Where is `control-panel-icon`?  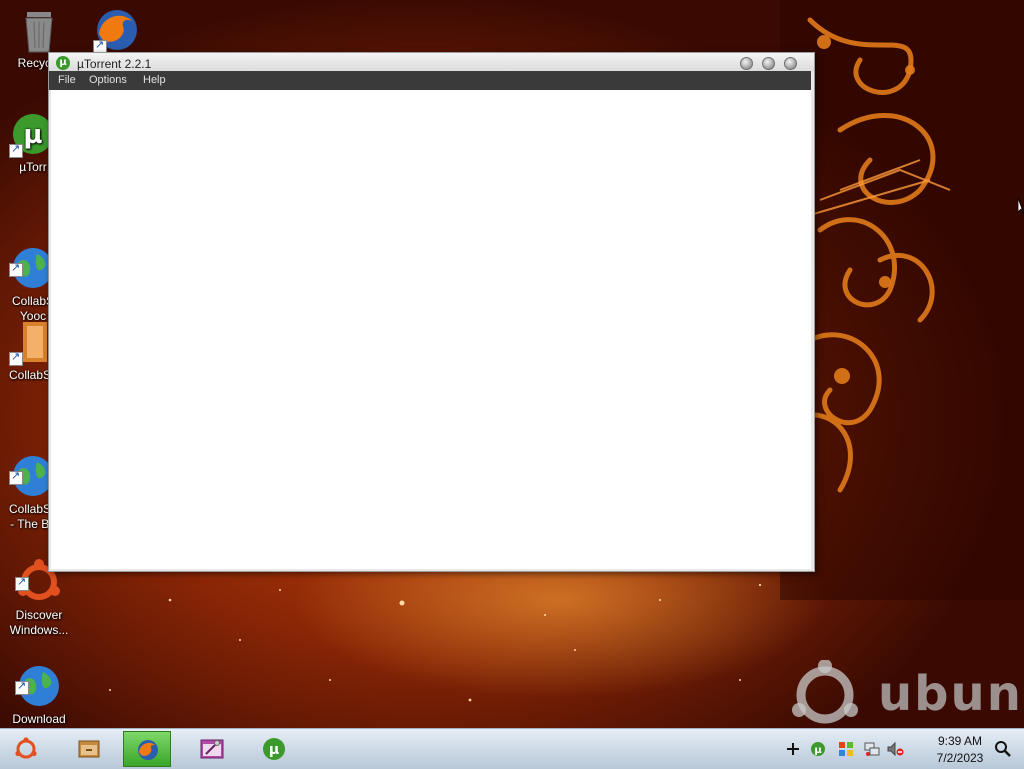
control-panel-icon is located at coordinates (212, 749).